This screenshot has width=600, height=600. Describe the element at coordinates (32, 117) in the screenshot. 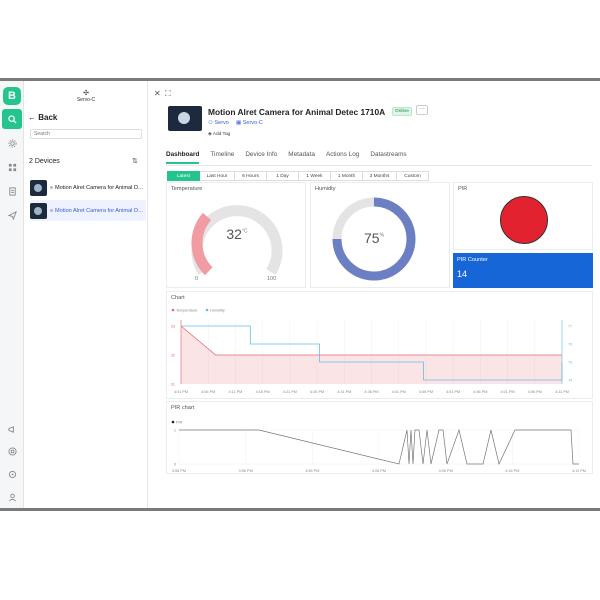

I see `arrow-left-icon: ←` at that location.